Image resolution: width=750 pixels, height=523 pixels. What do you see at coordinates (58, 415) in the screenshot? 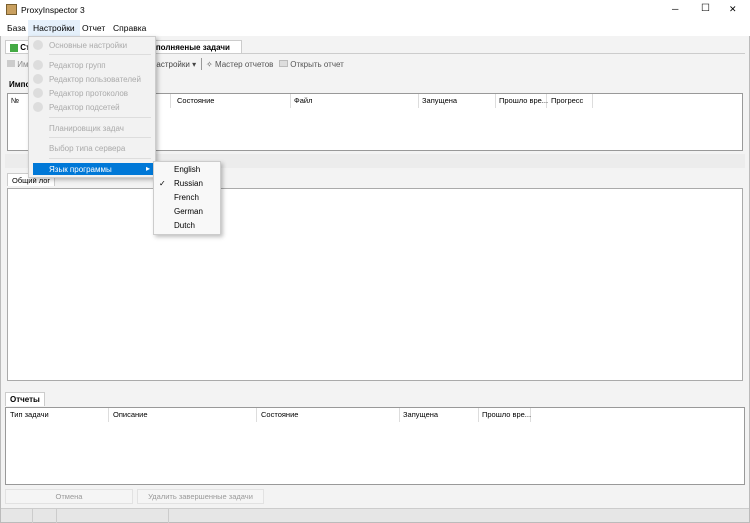
I see `column-header: Тип задачи` at bounding box center [58, 415].